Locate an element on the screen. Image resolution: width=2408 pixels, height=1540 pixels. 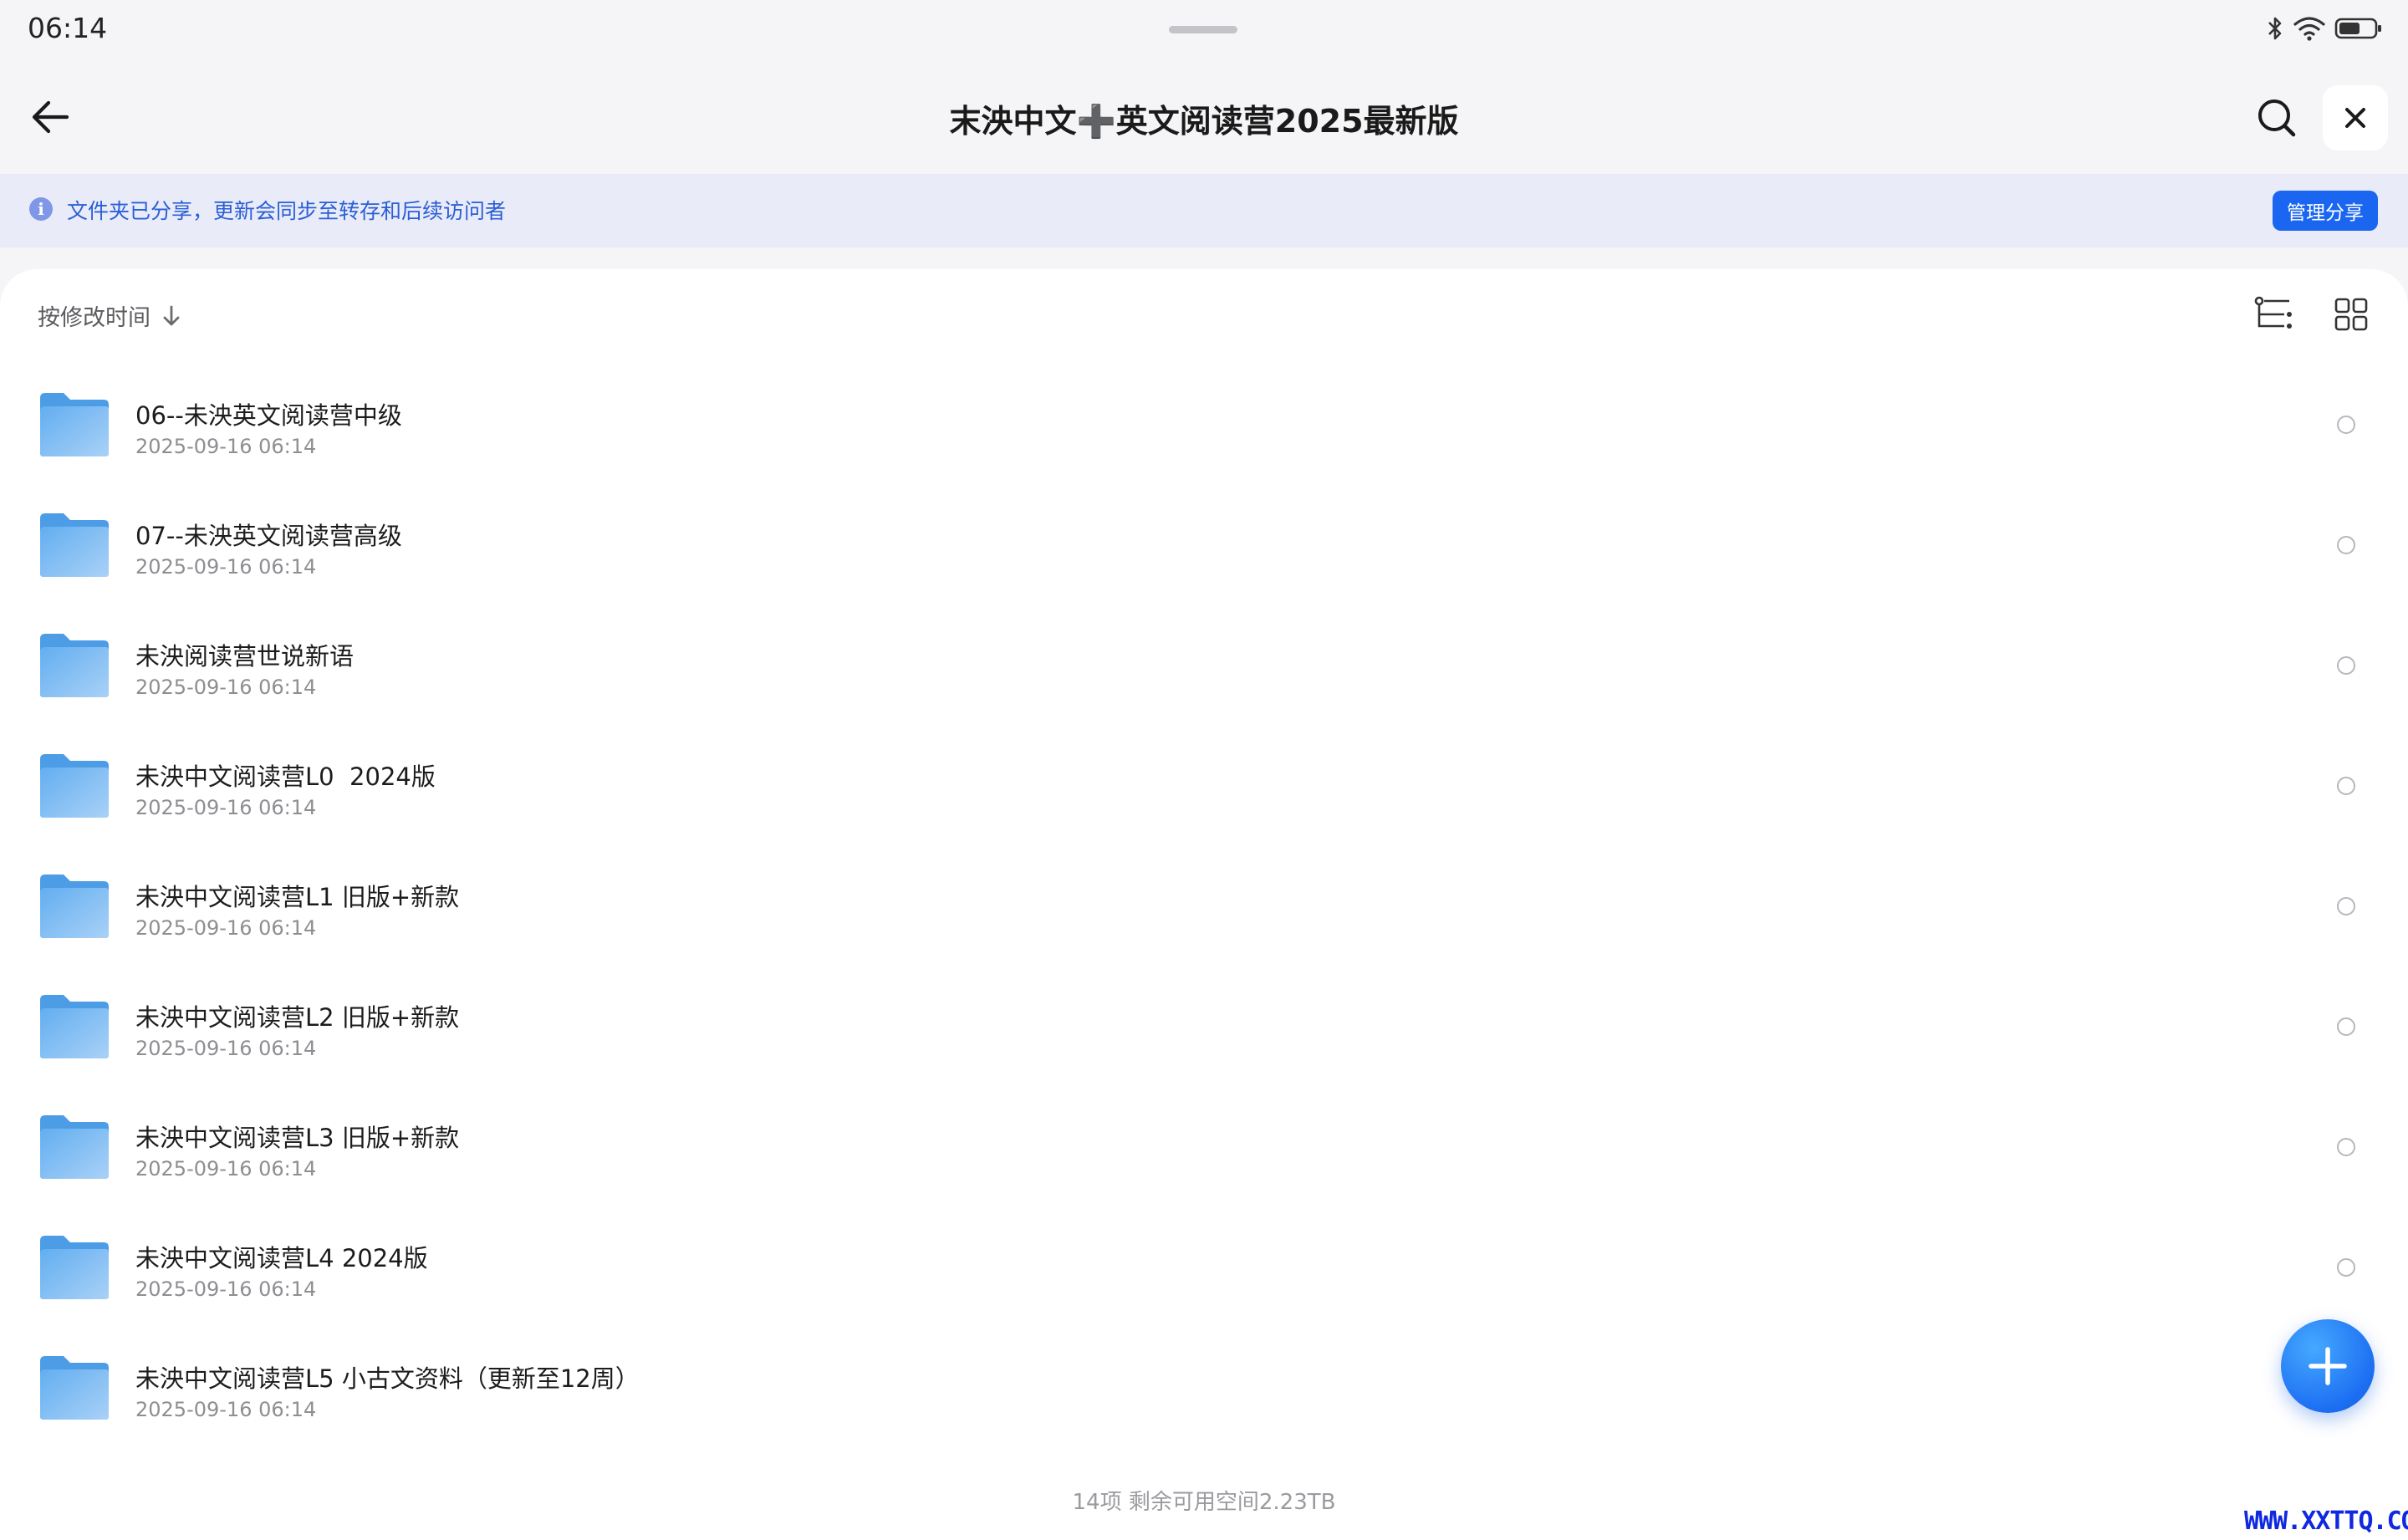
drag-handle is located at coordinates (1203, 30).